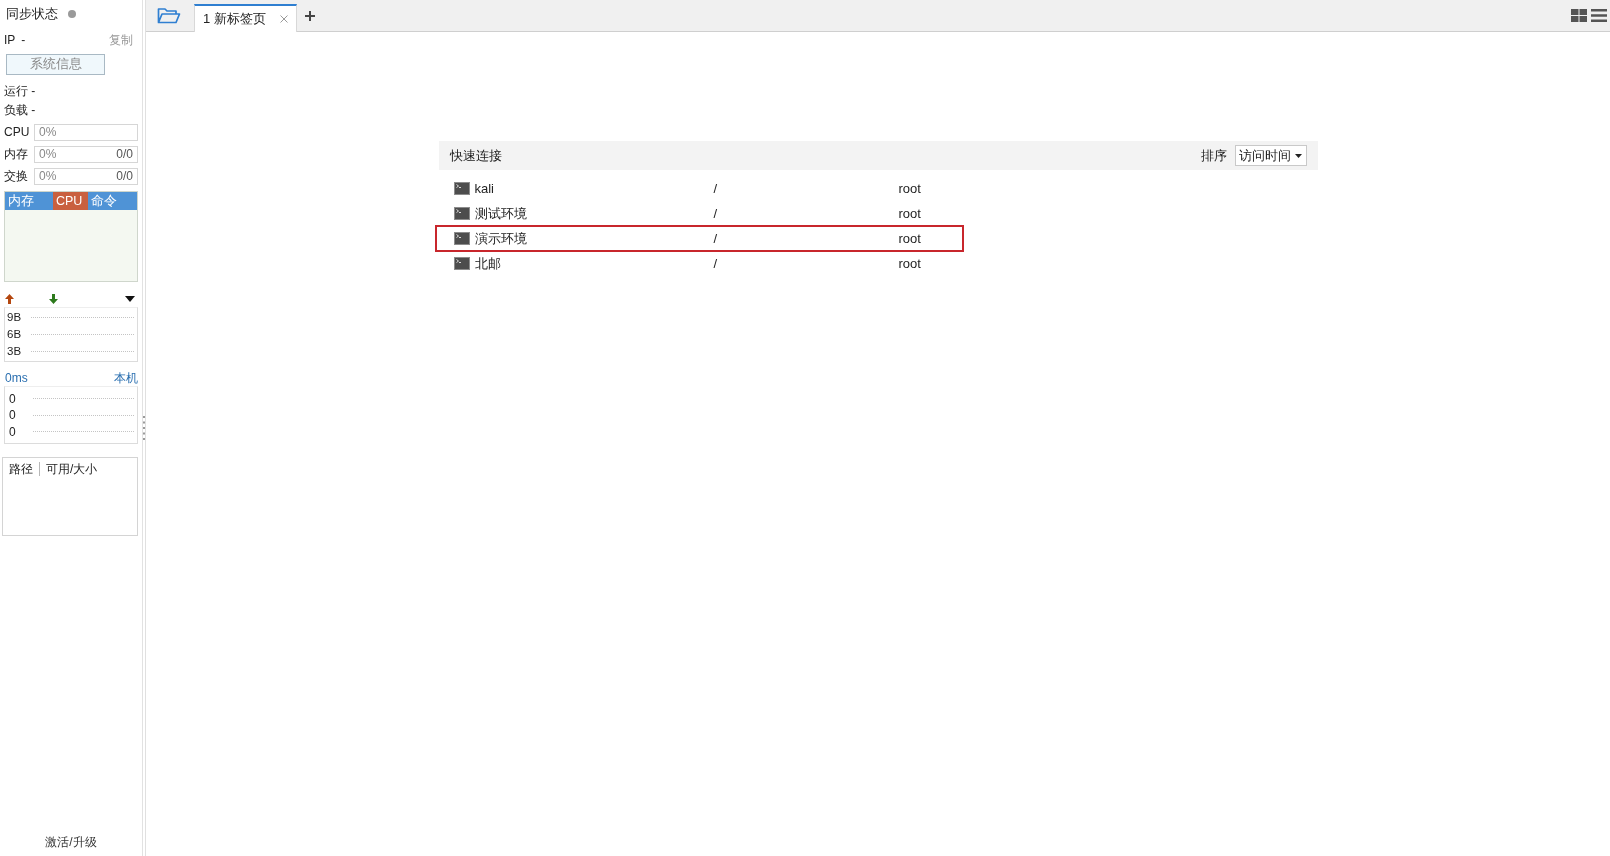  I want to click on list-view-icon, so click(1599, 15).